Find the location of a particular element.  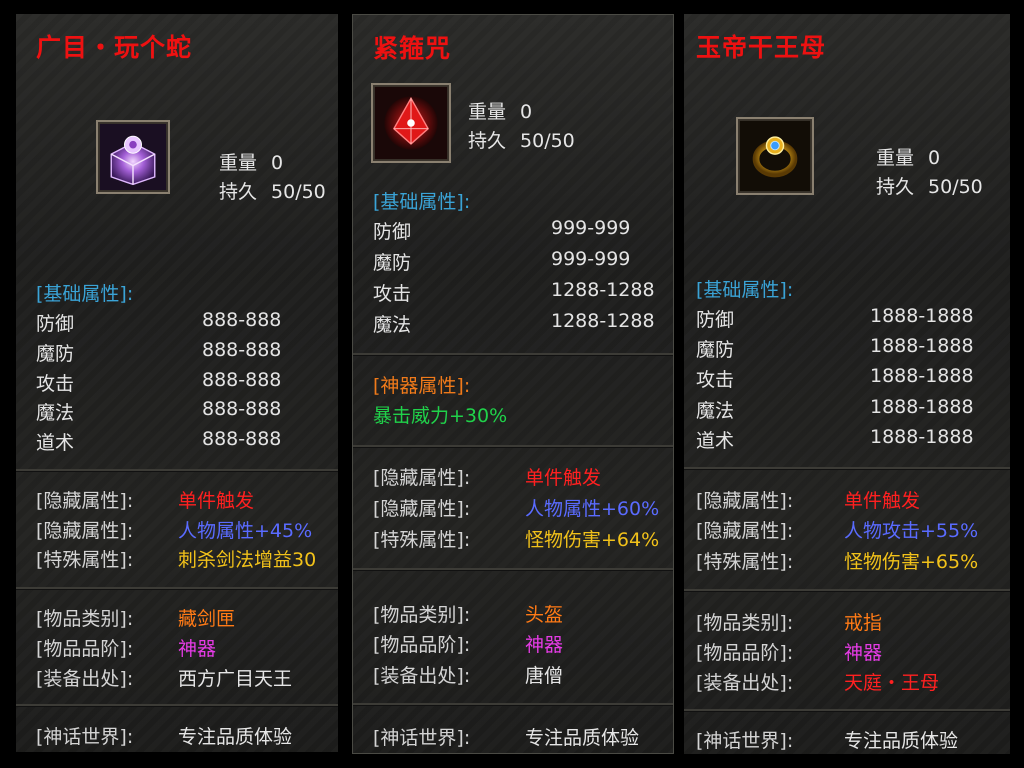

stat-row: 防御 888-888 is located at coordinates (158, 322).